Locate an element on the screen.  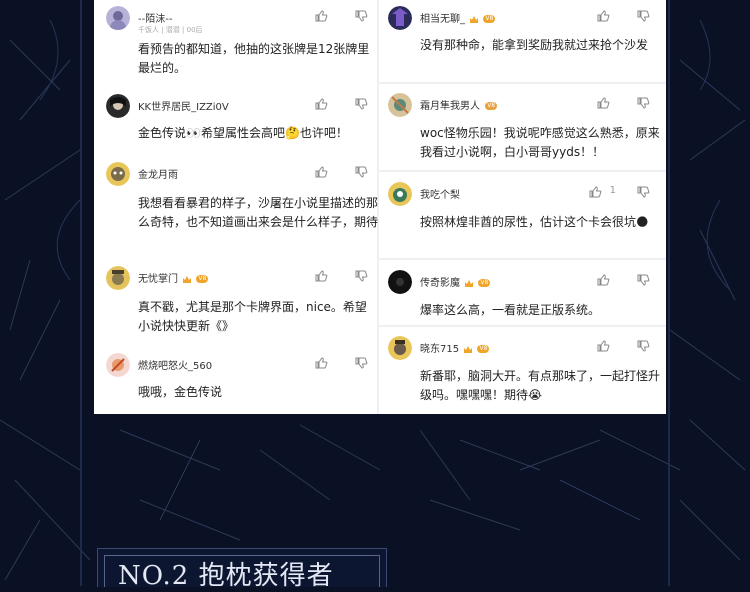
username-text: 相当无聊_ is located at coordinates (442, 19).